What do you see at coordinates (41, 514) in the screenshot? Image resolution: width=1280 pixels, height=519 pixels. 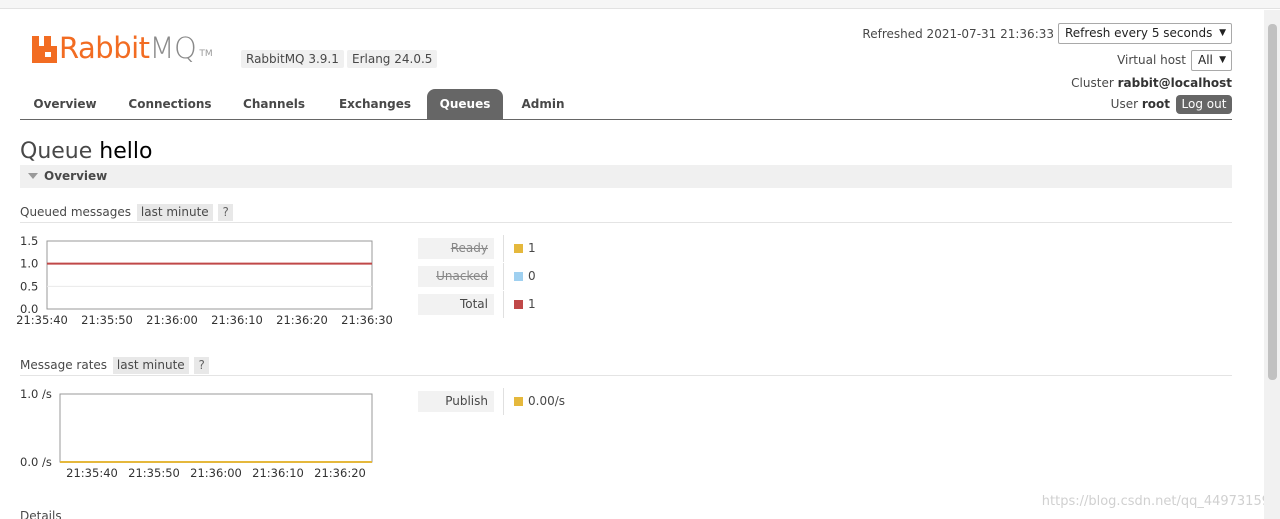 I see `details-section-label: Details` at bounding box center [41, 514].